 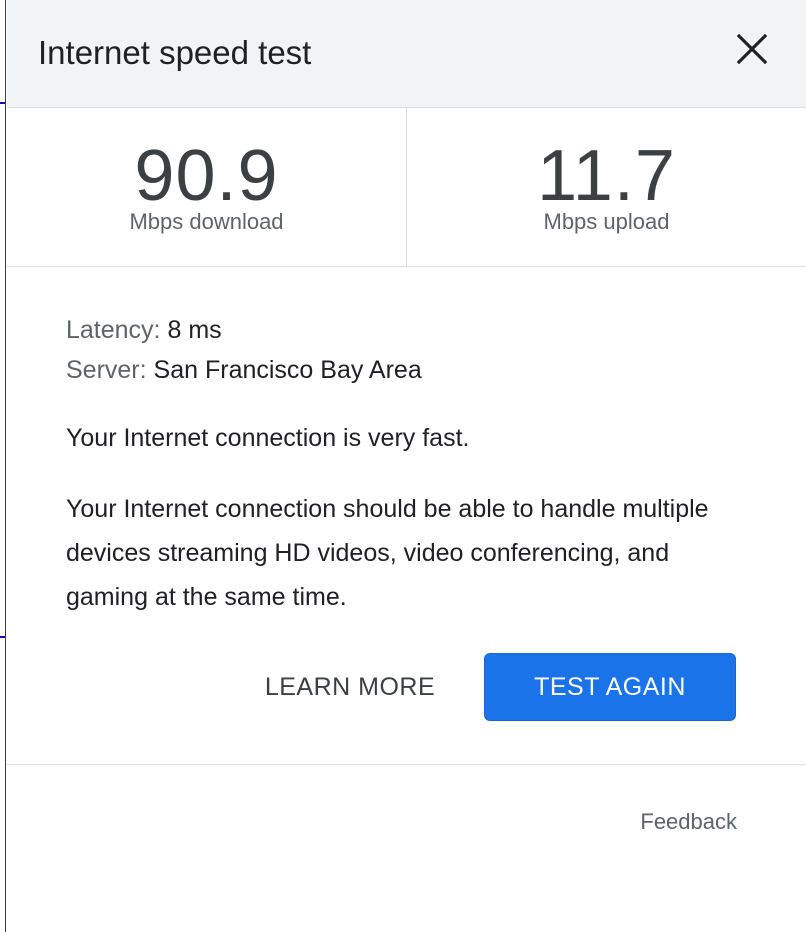 What do you see at coordinates (411, 330) in the screenshot?
I see `latency-row: Latency: 8 ms` at bounding box center [411, 330].